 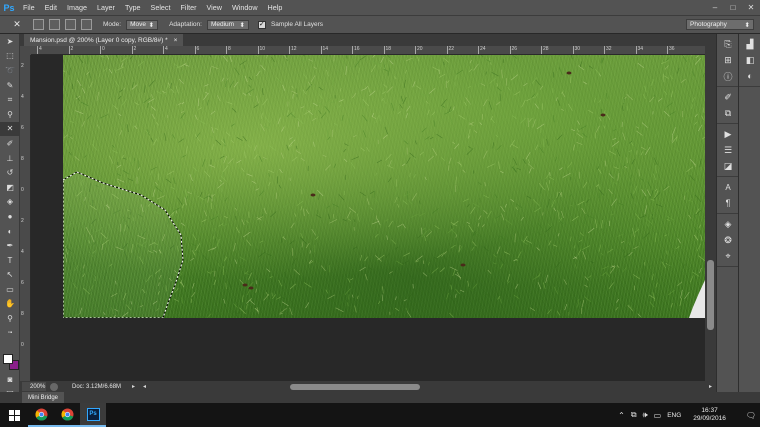 I want to click on clone-stamp-tool-icon: ⊥, so click(x=10, y=158).